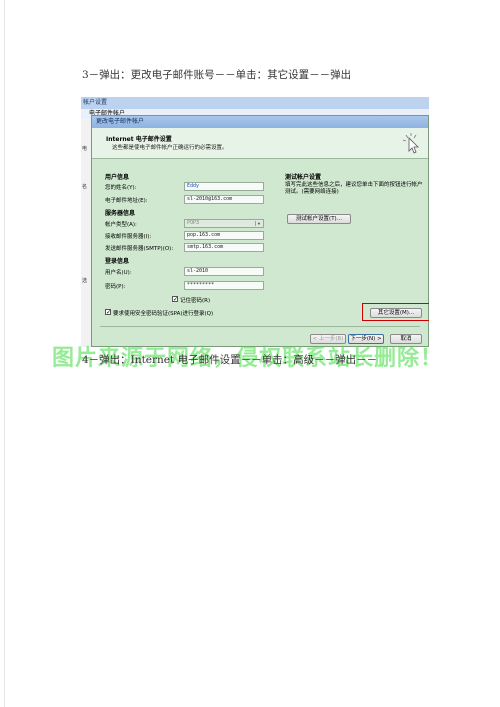  What do you see at coordinates (195, 301) in the screenshot?
I see `remember-password-label: 记住密码(R)` at bounding box center [195, 301].